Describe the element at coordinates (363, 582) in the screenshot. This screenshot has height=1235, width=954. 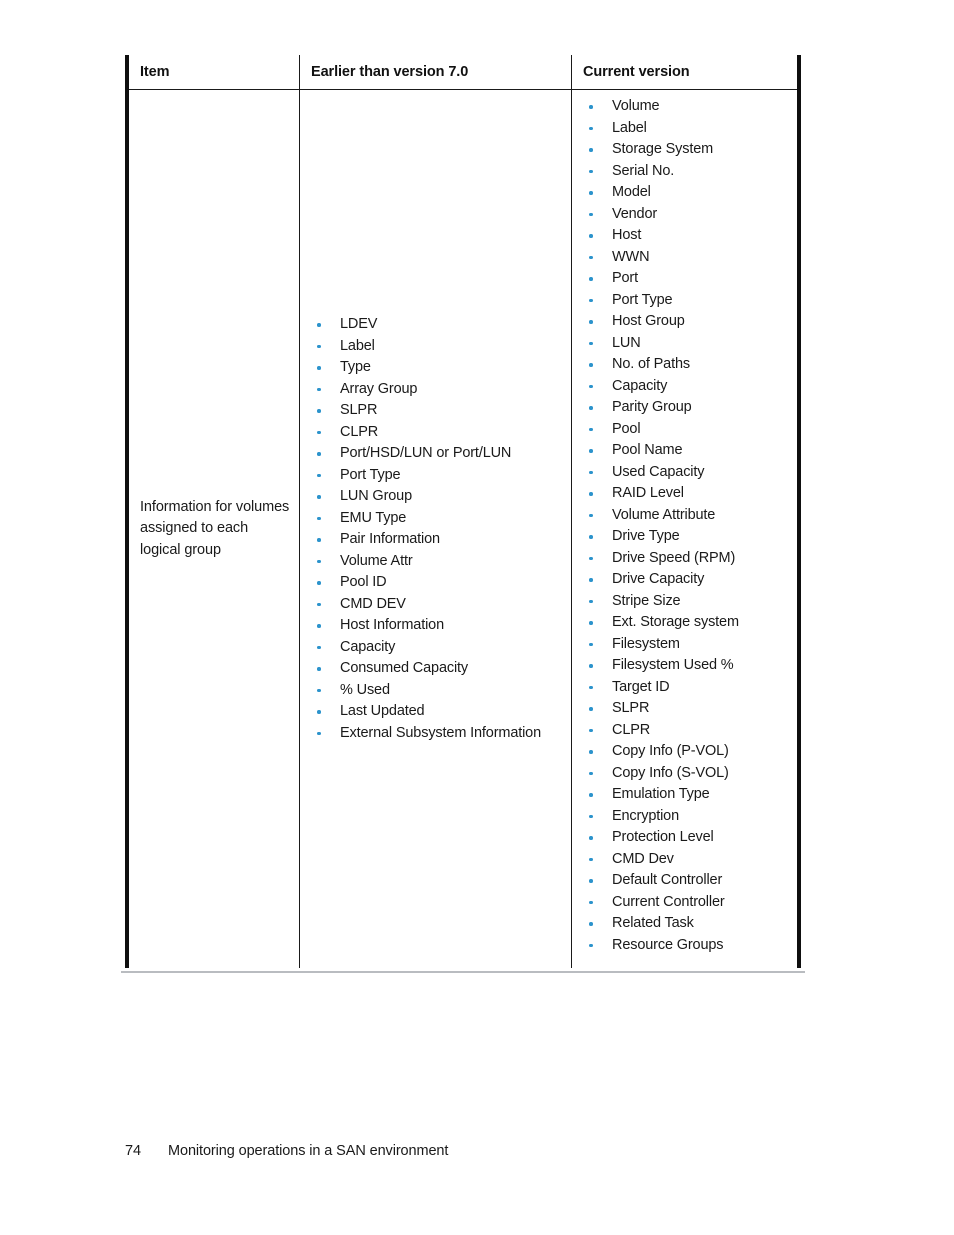
I see `earlier-item-label: Pool ID` at that location.